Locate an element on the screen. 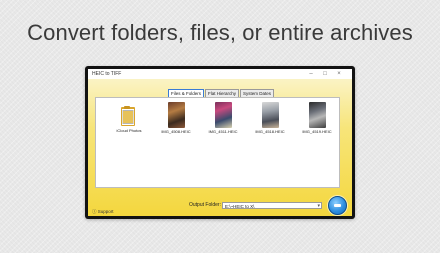  chevron-down-icon: ▾ is located at coordinates (318, 206).